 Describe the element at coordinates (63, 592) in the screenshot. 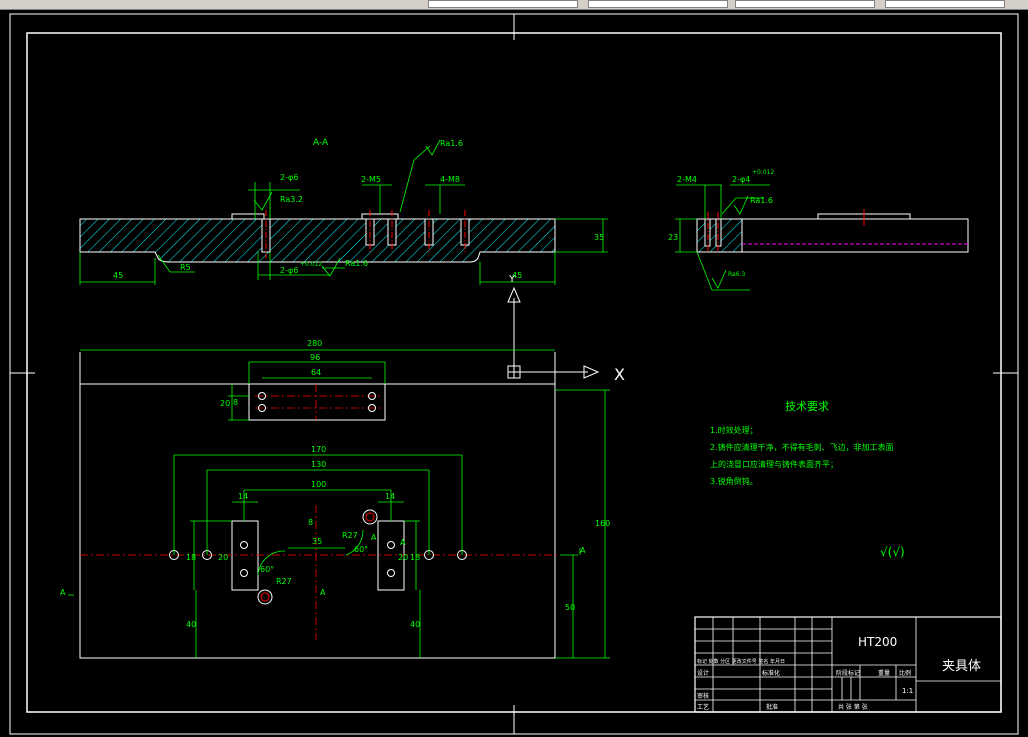

I see `label-section-a2: A` at that location.